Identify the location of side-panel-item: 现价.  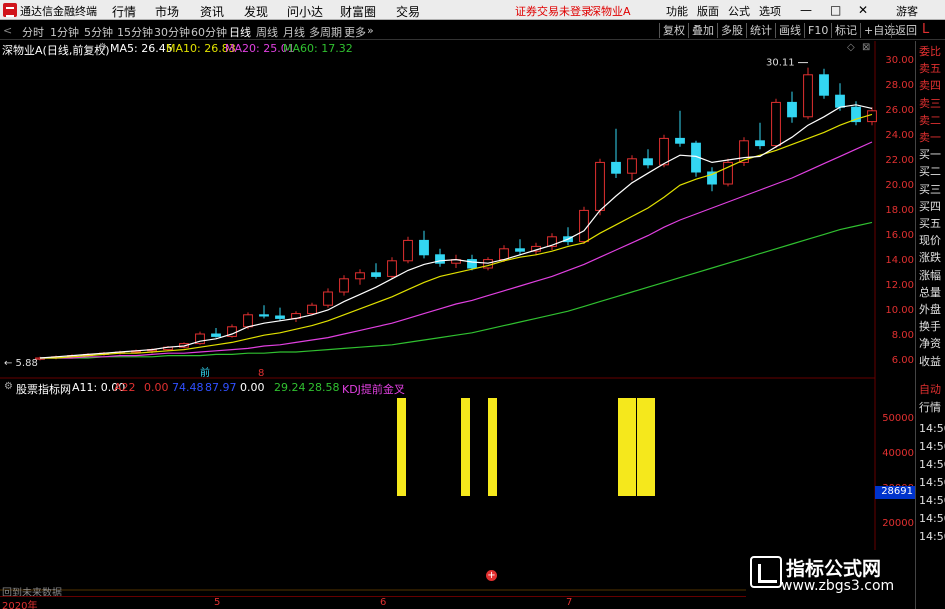
(930, 241).